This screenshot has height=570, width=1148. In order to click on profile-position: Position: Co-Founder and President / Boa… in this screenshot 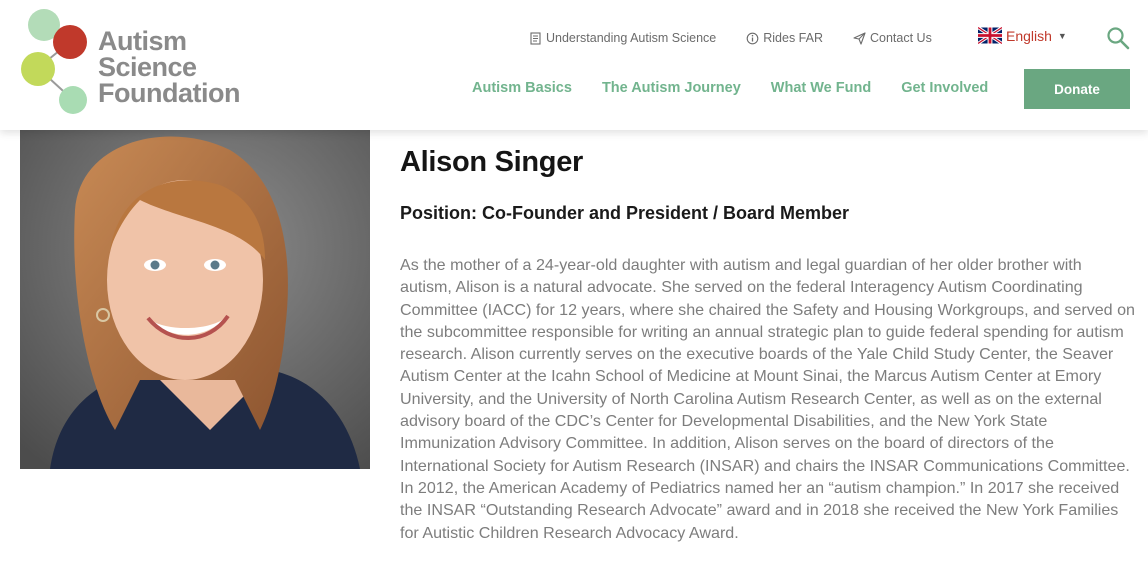, I will do `click(625, 213)`.